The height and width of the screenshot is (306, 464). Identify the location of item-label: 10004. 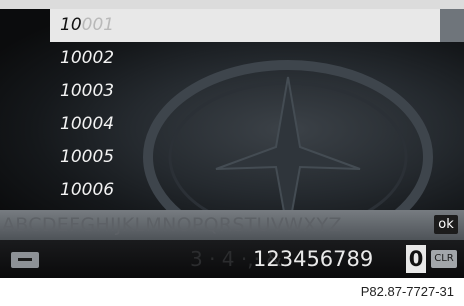
(87, 124).